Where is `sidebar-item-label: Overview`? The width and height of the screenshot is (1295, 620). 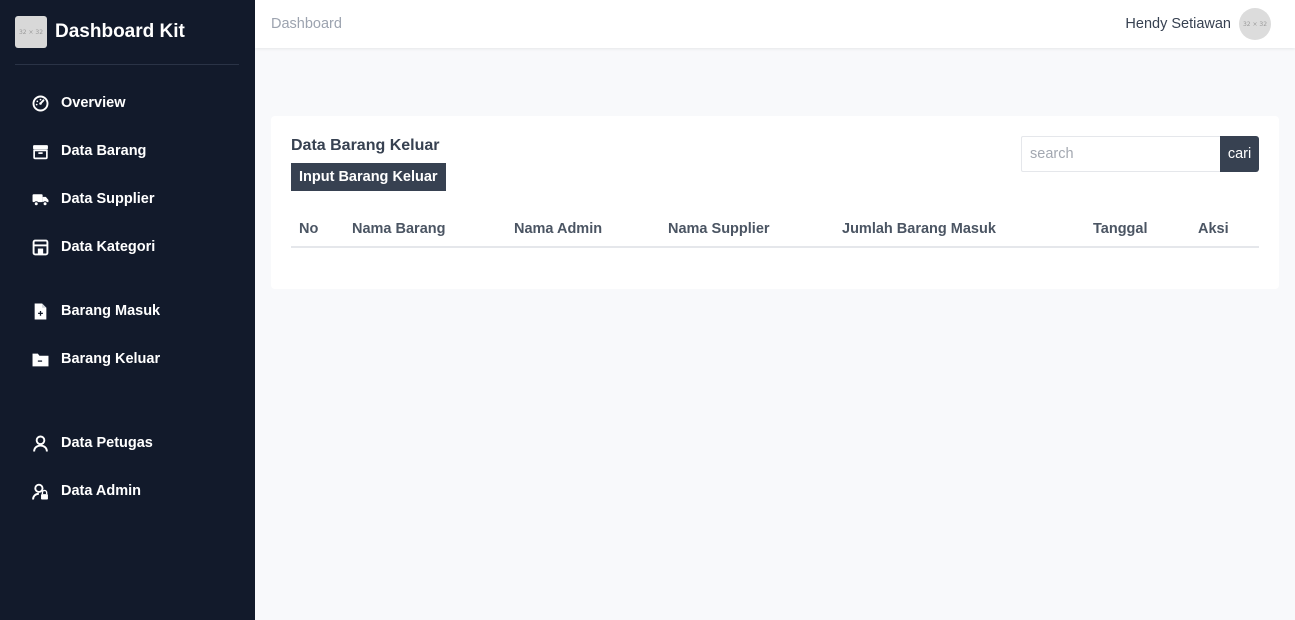 sidebar-item-label: Overview is located at coordinates (93, 103).